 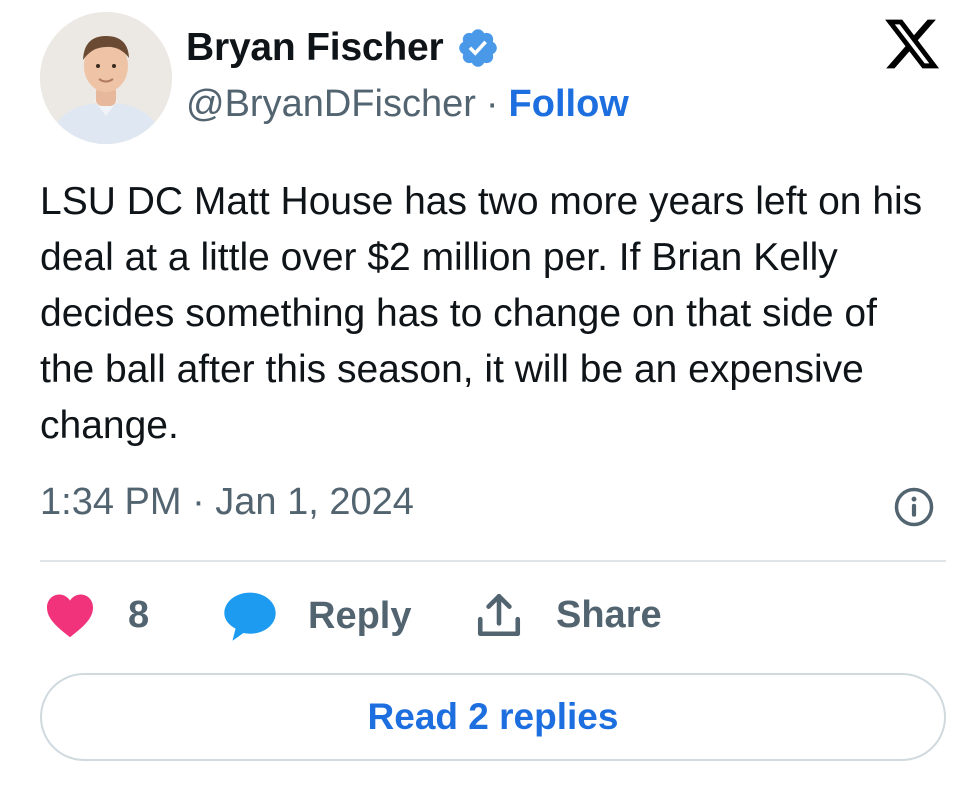 I want to click on share-upload-icon, so click(x=499, y=615).